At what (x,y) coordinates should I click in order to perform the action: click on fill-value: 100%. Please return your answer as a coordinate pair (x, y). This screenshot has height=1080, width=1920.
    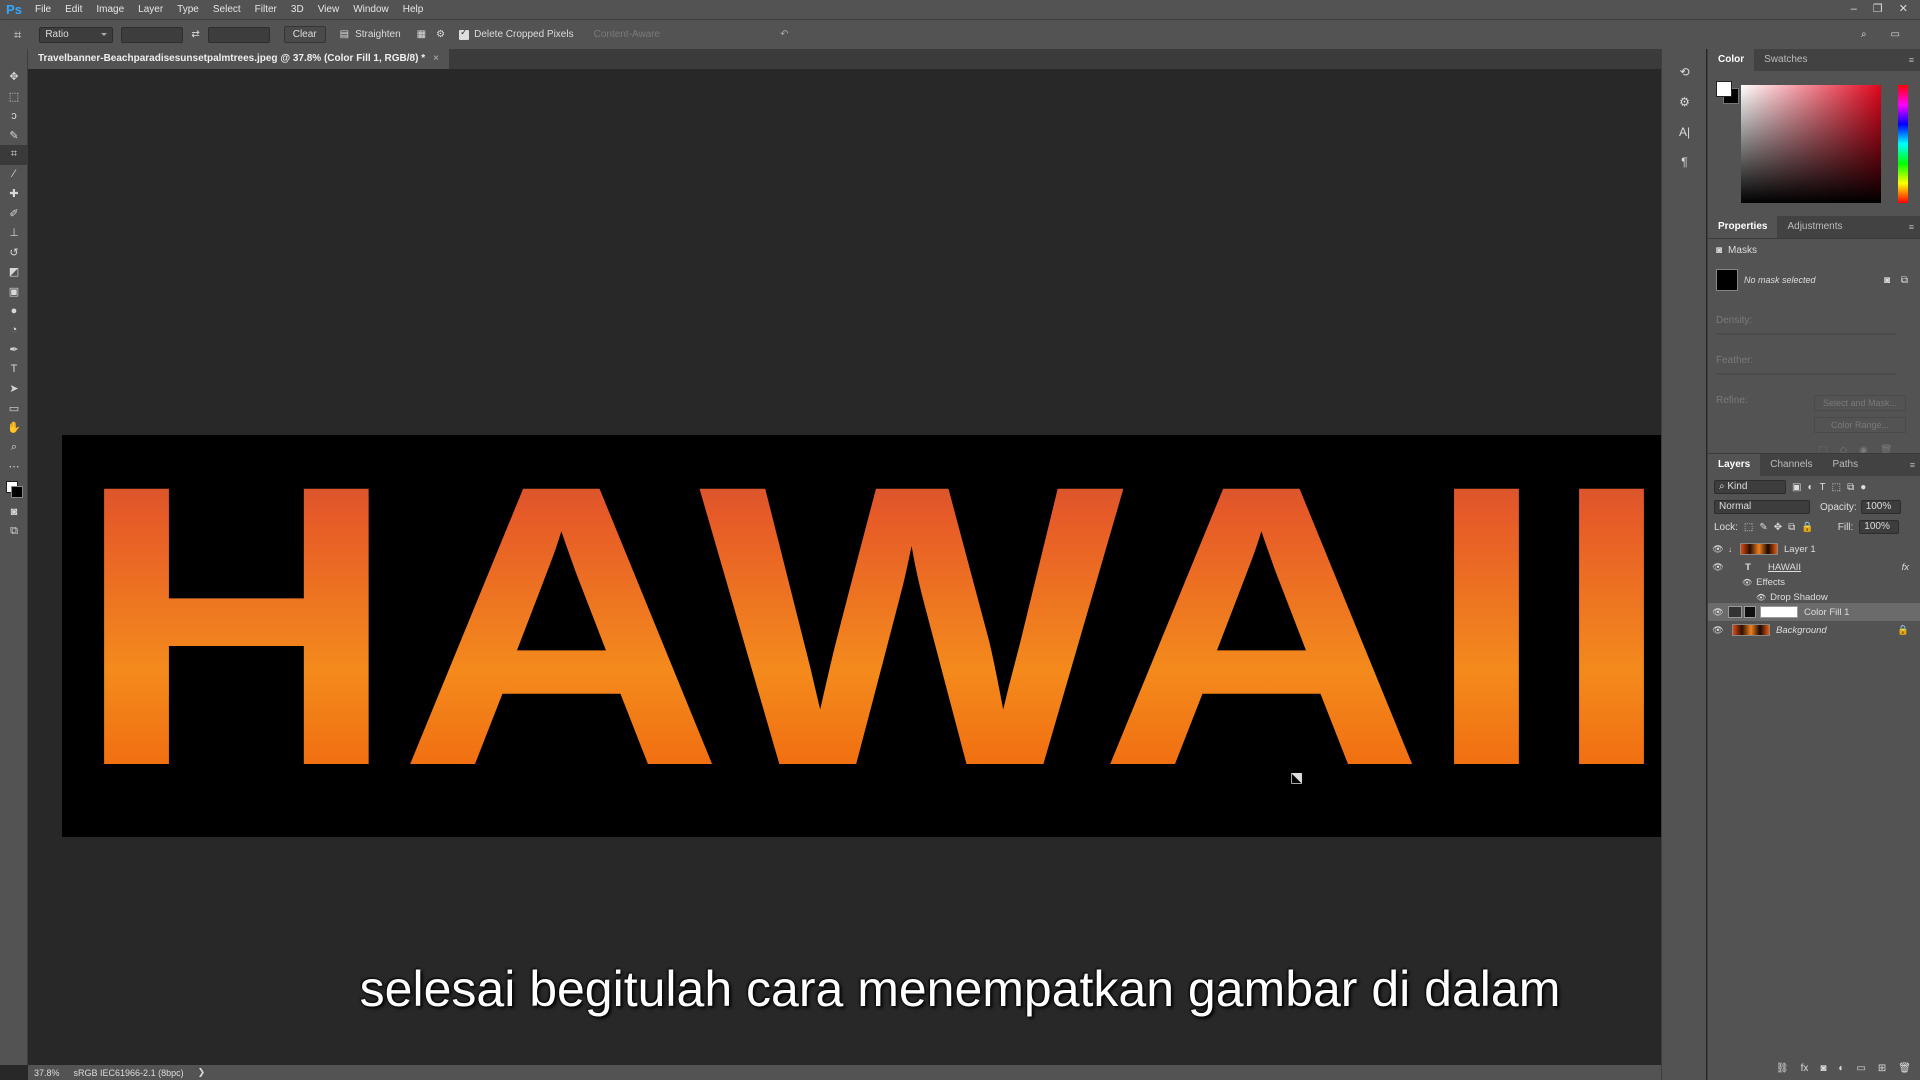
    Looking at the image, I should click on (1879, 527).